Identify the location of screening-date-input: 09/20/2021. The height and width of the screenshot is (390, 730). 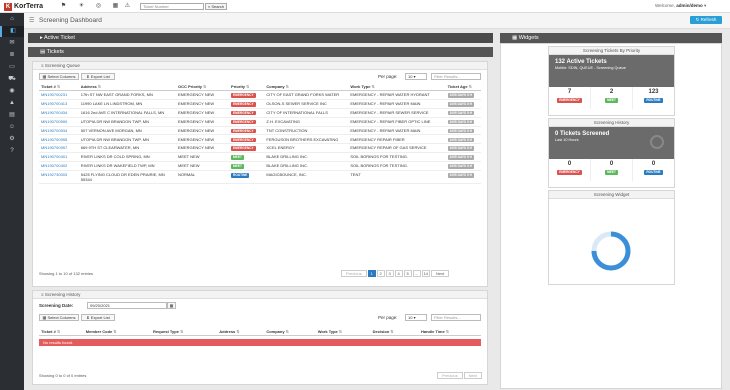
(127, 305).